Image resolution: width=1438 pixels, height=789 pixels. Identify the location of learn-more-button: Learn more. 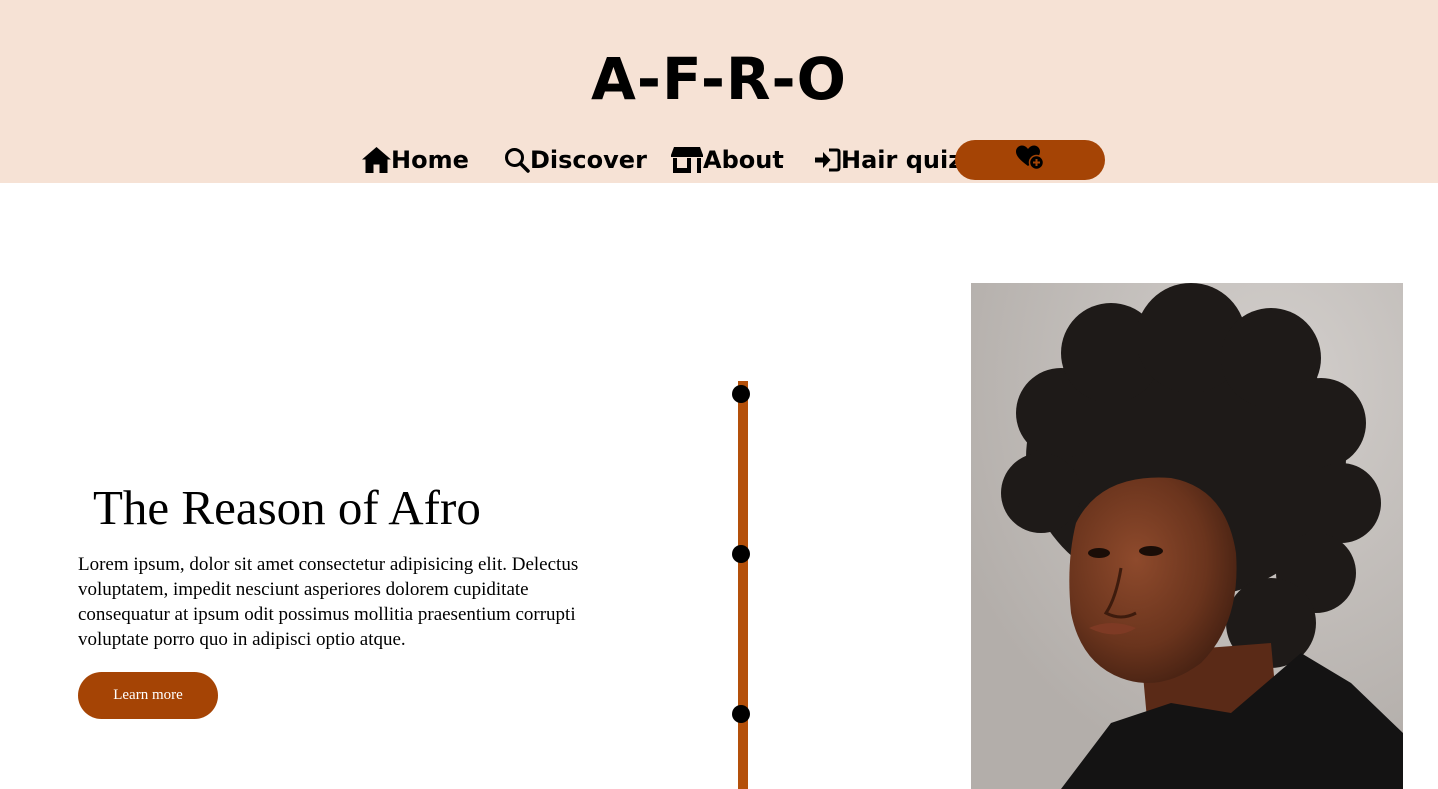
(148, 695).